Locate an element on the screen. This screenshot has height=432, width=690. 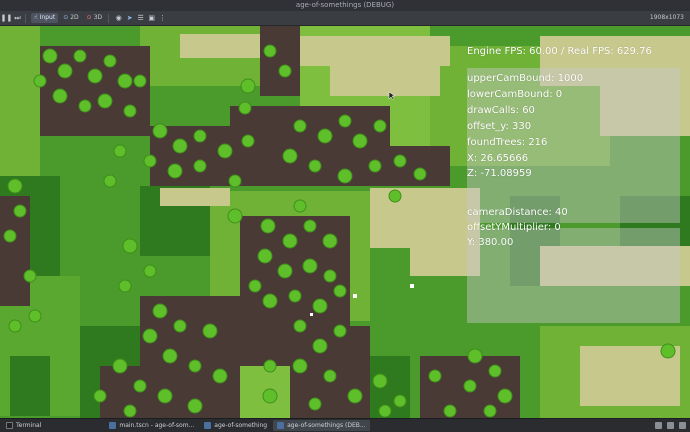
taskbar-item-label: age-of-something is located at coordinates (241, 425).